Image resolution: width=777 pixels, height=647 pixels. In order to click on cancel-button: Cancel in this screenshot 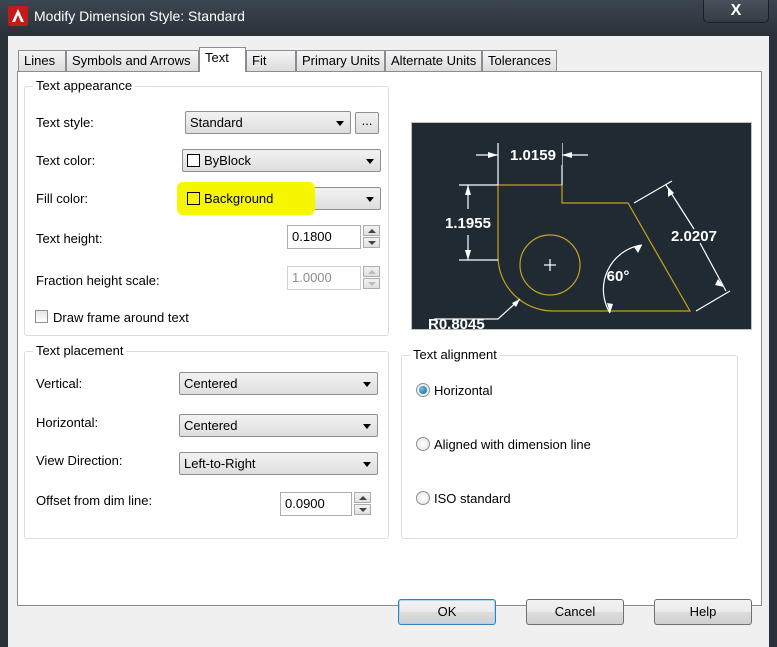, I will do `click(575, 612)`.